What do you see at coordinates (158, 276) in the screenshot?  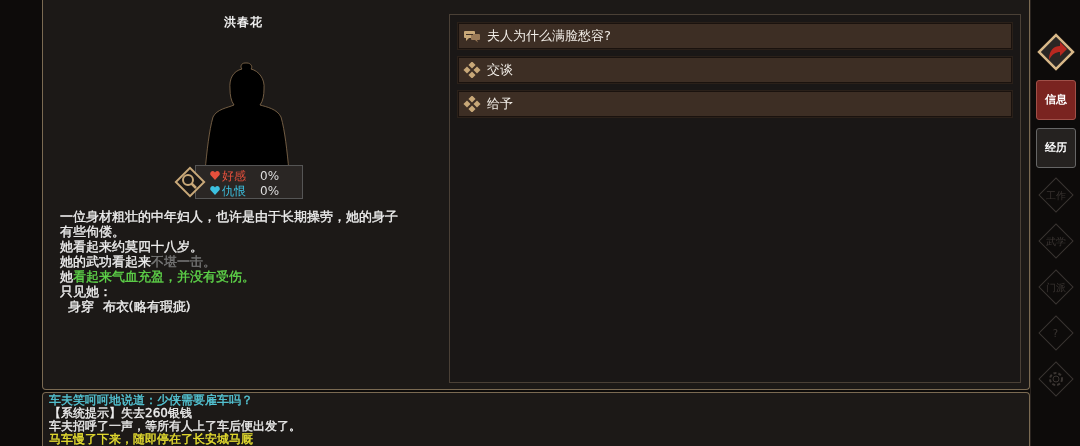 I see `description-text: 她看起来气血充盈，并没有受伤。` at bounding box center [158, 276].